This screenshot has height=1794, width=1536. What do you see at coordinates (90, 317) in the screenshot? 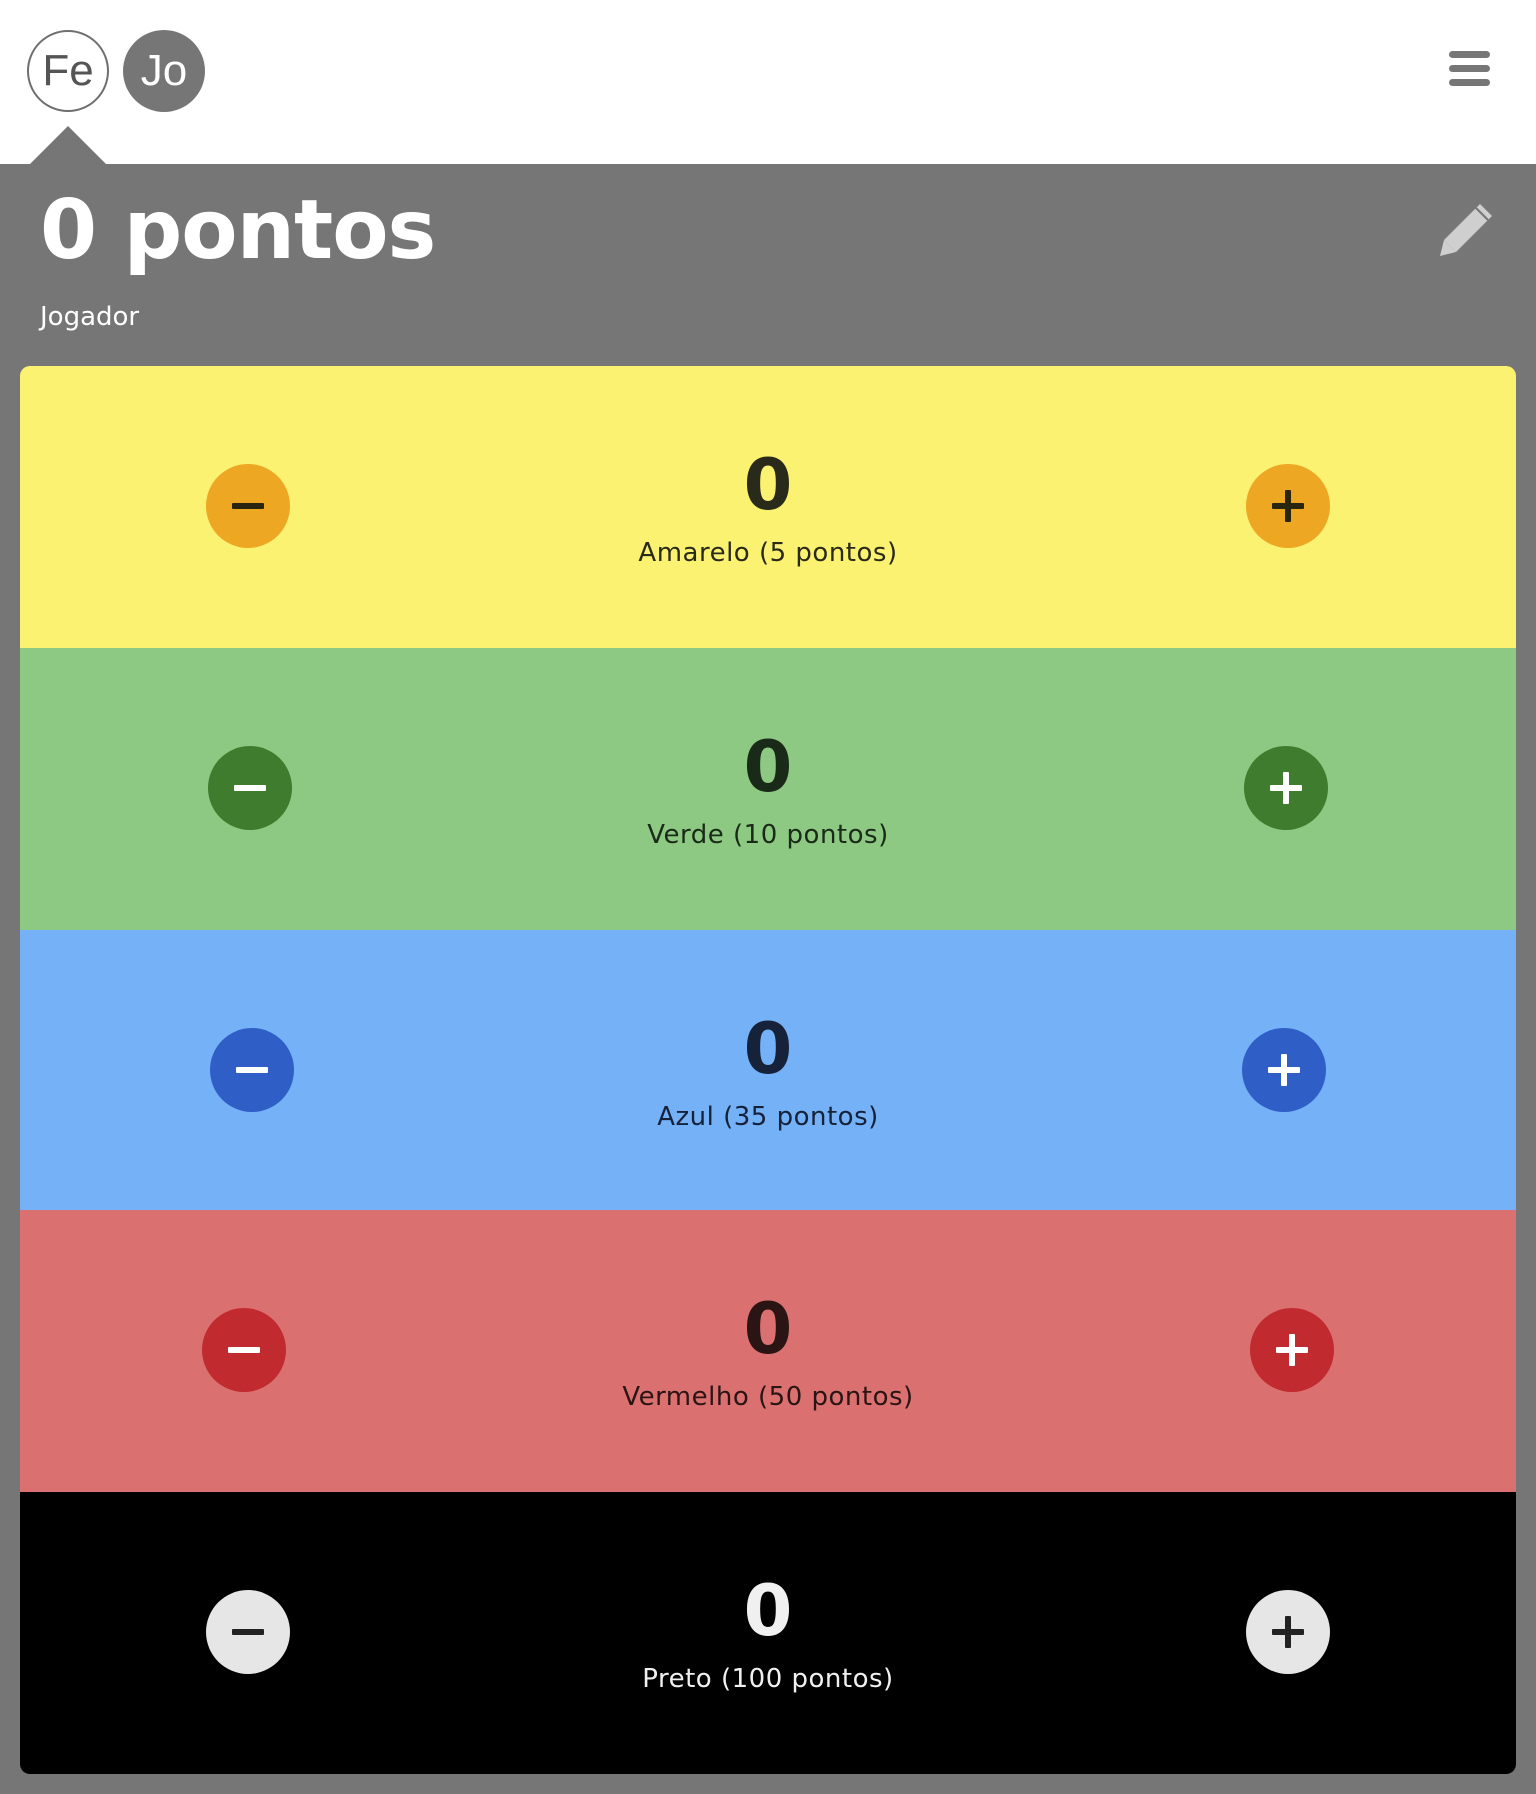
I see `player-name: Jogador` at bounding box center [90, 317].